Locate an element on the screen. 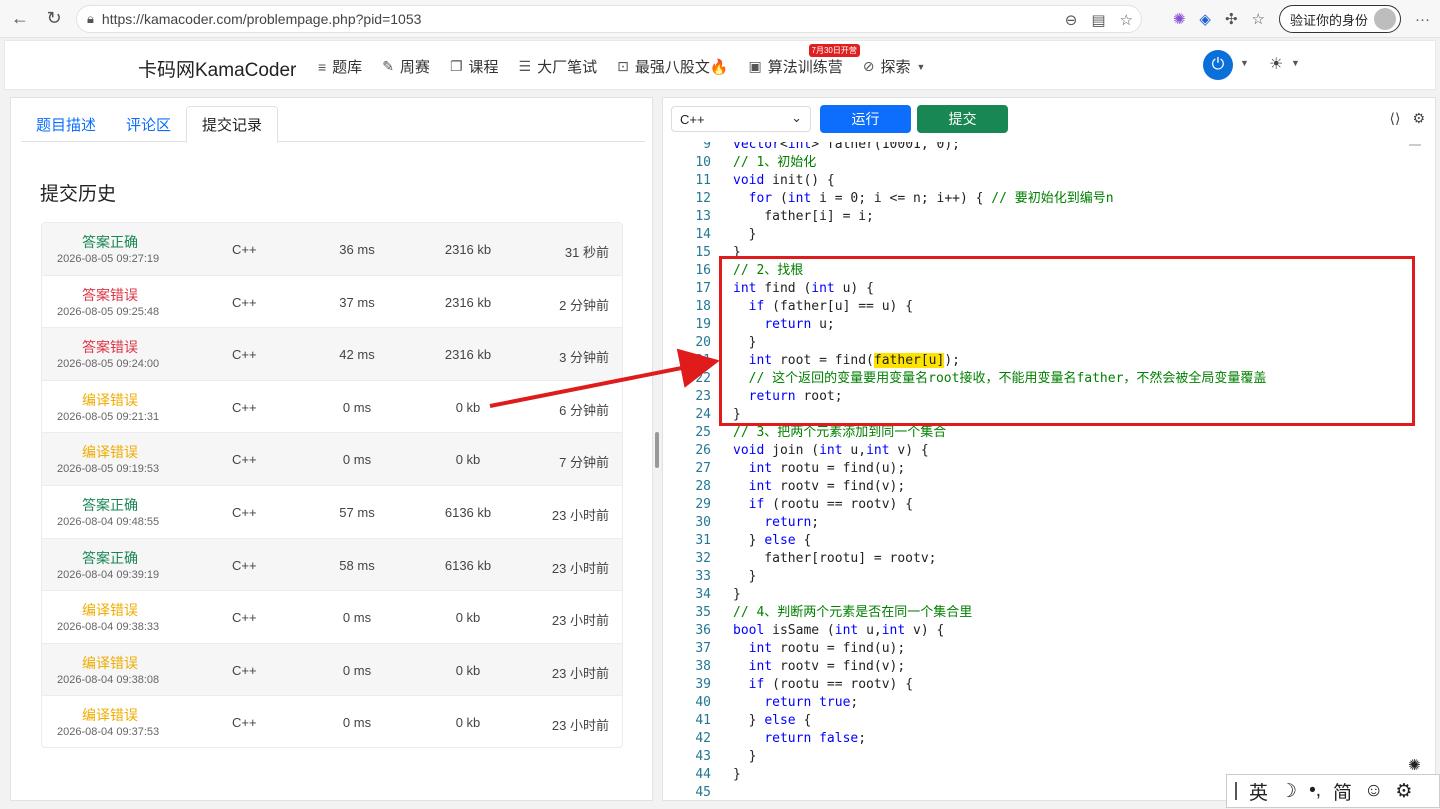 This screenshot has height=809, width=1440. tab-description: 题目描述 is located at coordinates (66, 124).